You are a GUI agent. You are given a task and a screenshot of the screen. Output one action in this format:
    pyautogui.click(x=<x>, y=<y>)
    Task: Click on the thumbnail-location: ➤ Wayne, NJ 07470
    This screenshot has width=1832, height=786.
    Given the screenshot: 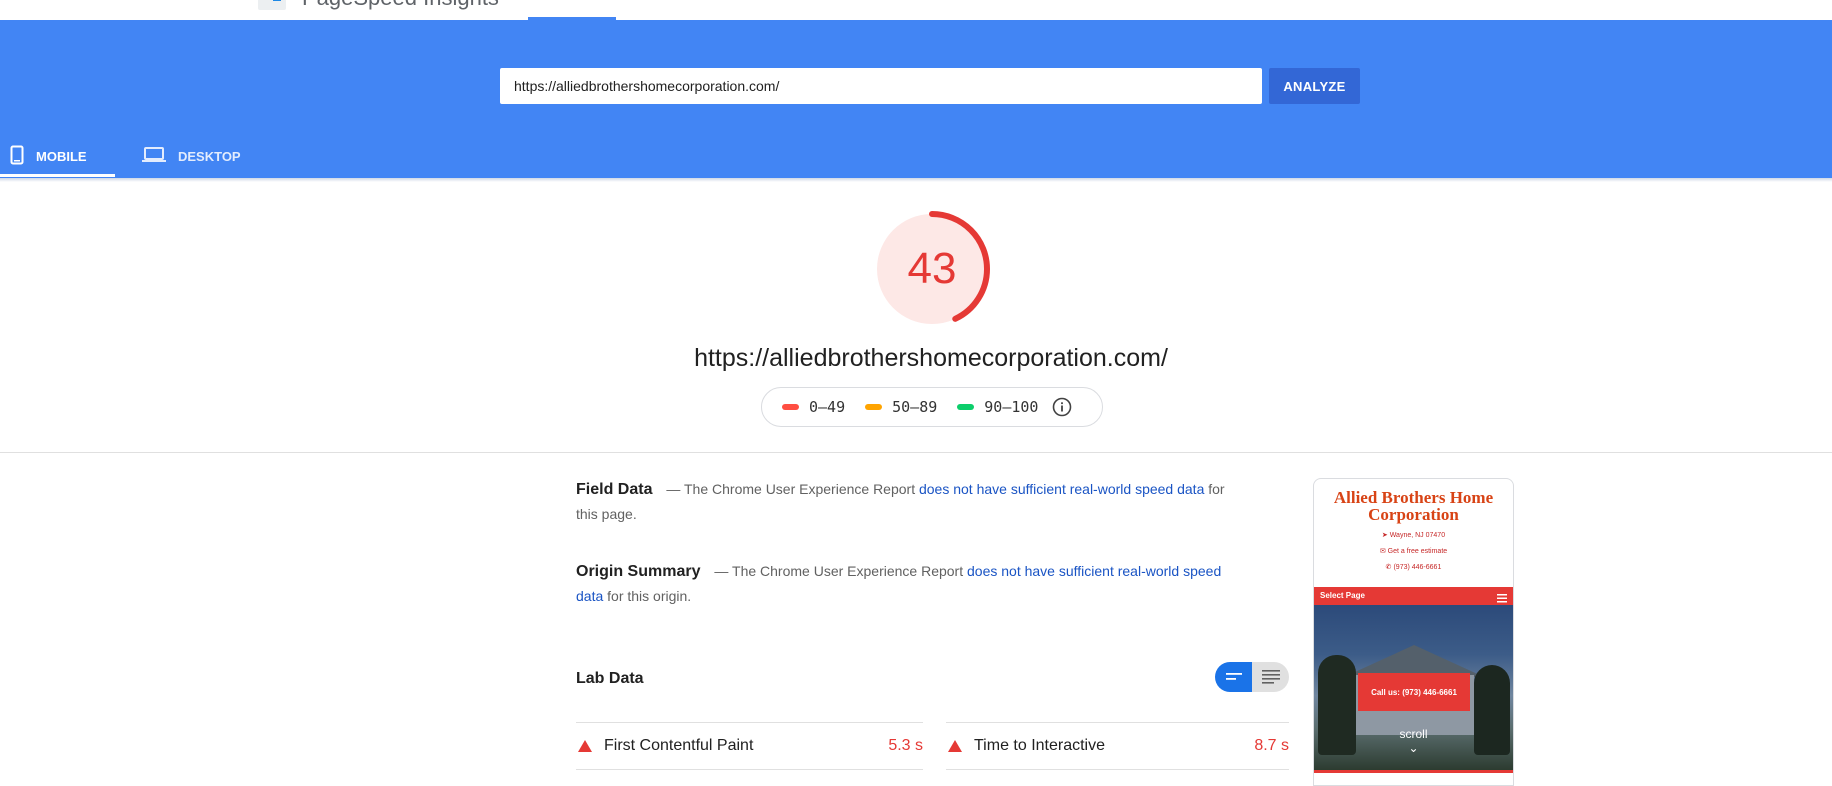 What is the action you would take?
    pyautogui.click(x=1413, y=535)
    